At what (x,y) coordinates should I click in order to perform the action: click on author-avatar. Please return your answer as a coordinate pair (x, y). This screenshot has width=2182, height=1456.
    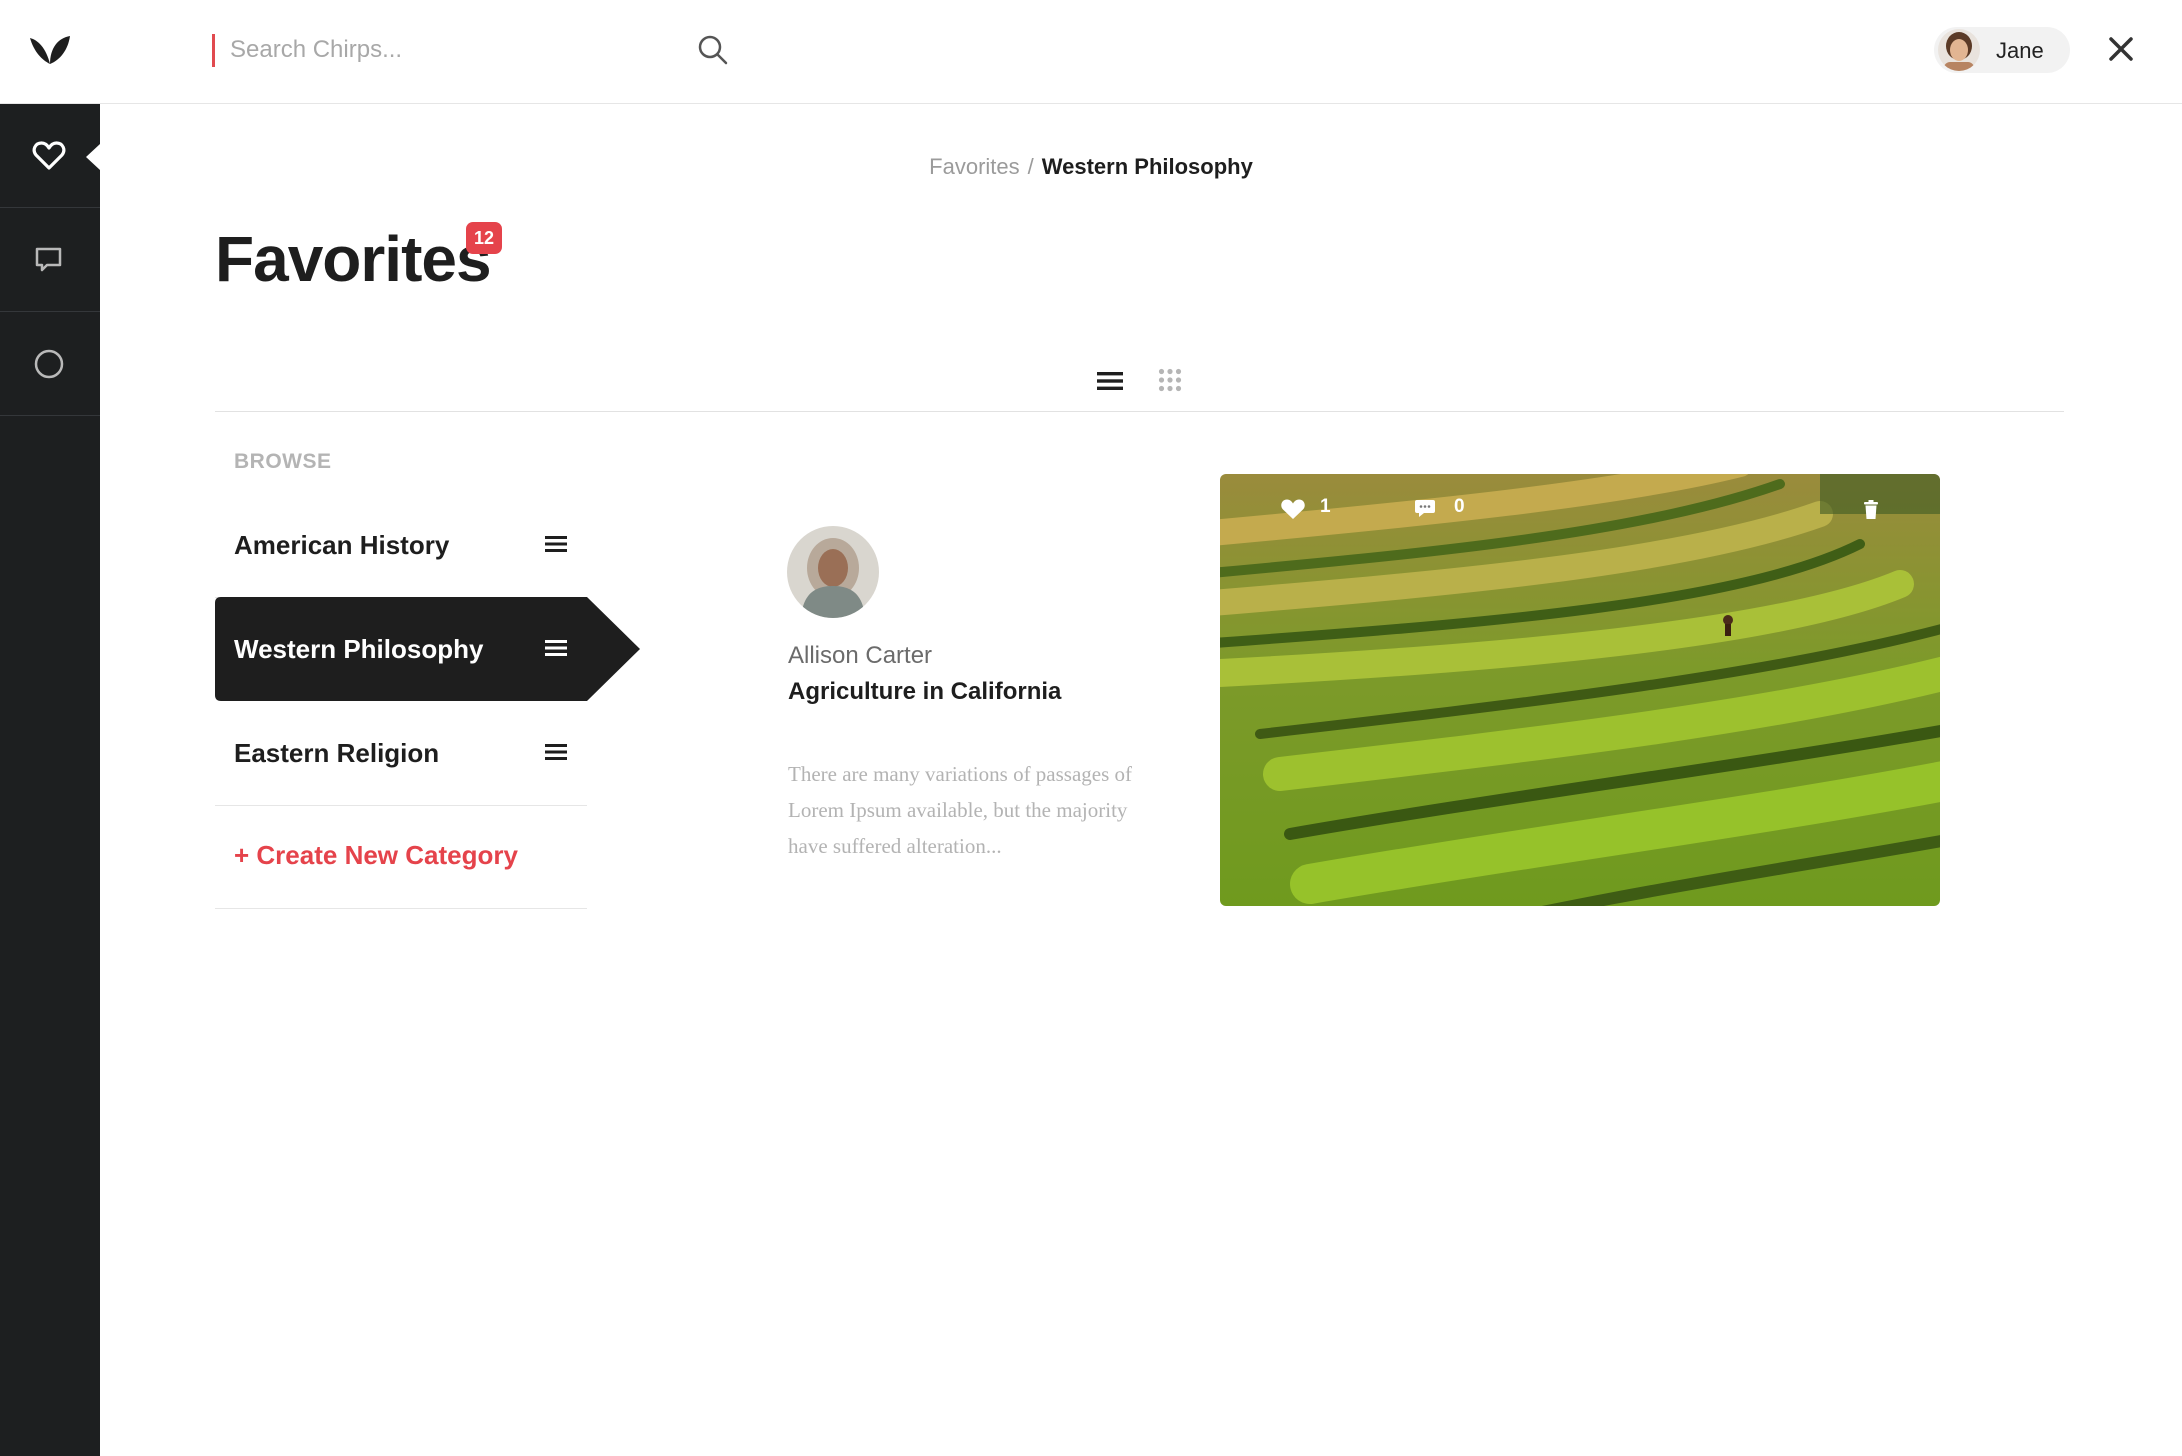
    Looking at the image, I should click on (833, 572).